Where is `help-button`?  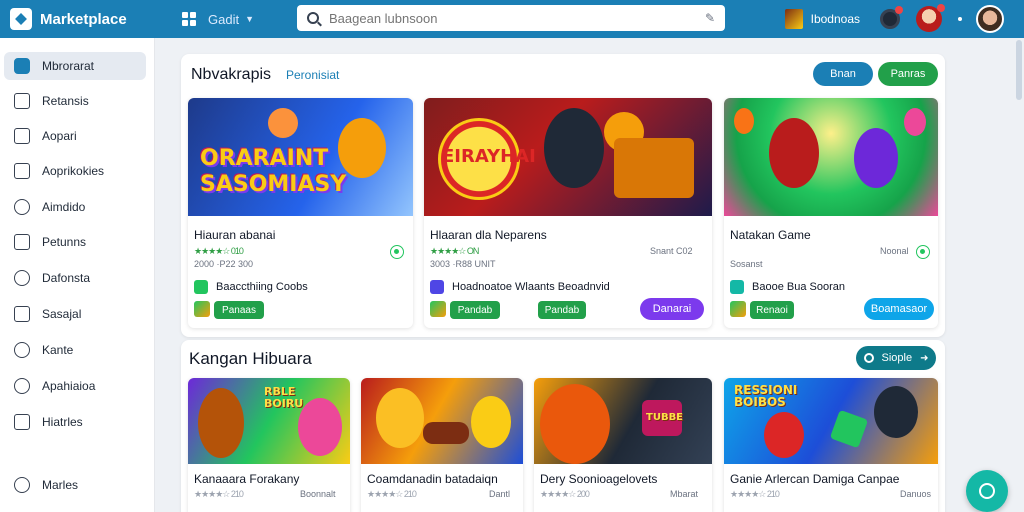
help-button is located at coordinates (987, 491).